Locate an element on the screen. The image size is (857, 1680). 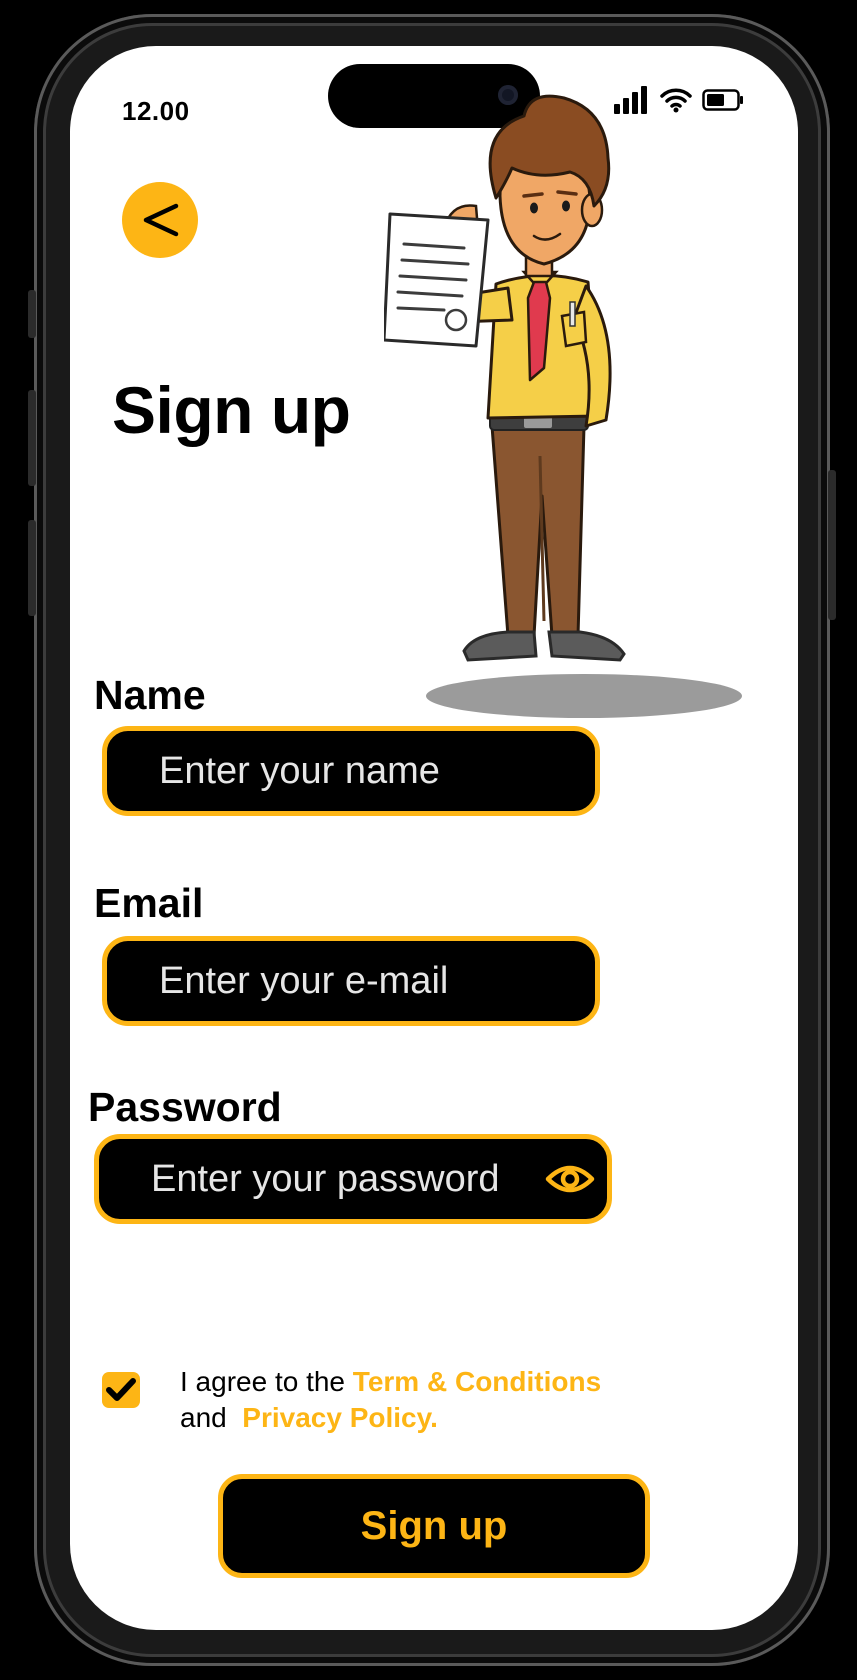
chevron-left-icon is located at coordinates (161, 220).